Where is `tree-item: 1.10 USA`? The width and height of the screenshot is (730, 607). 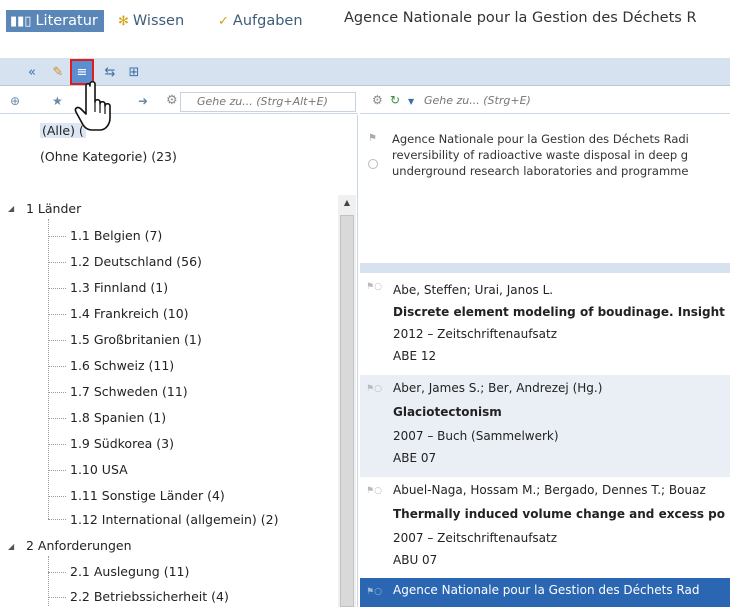 tree-item: 1.10 USA is located at coordinates (99, 469).